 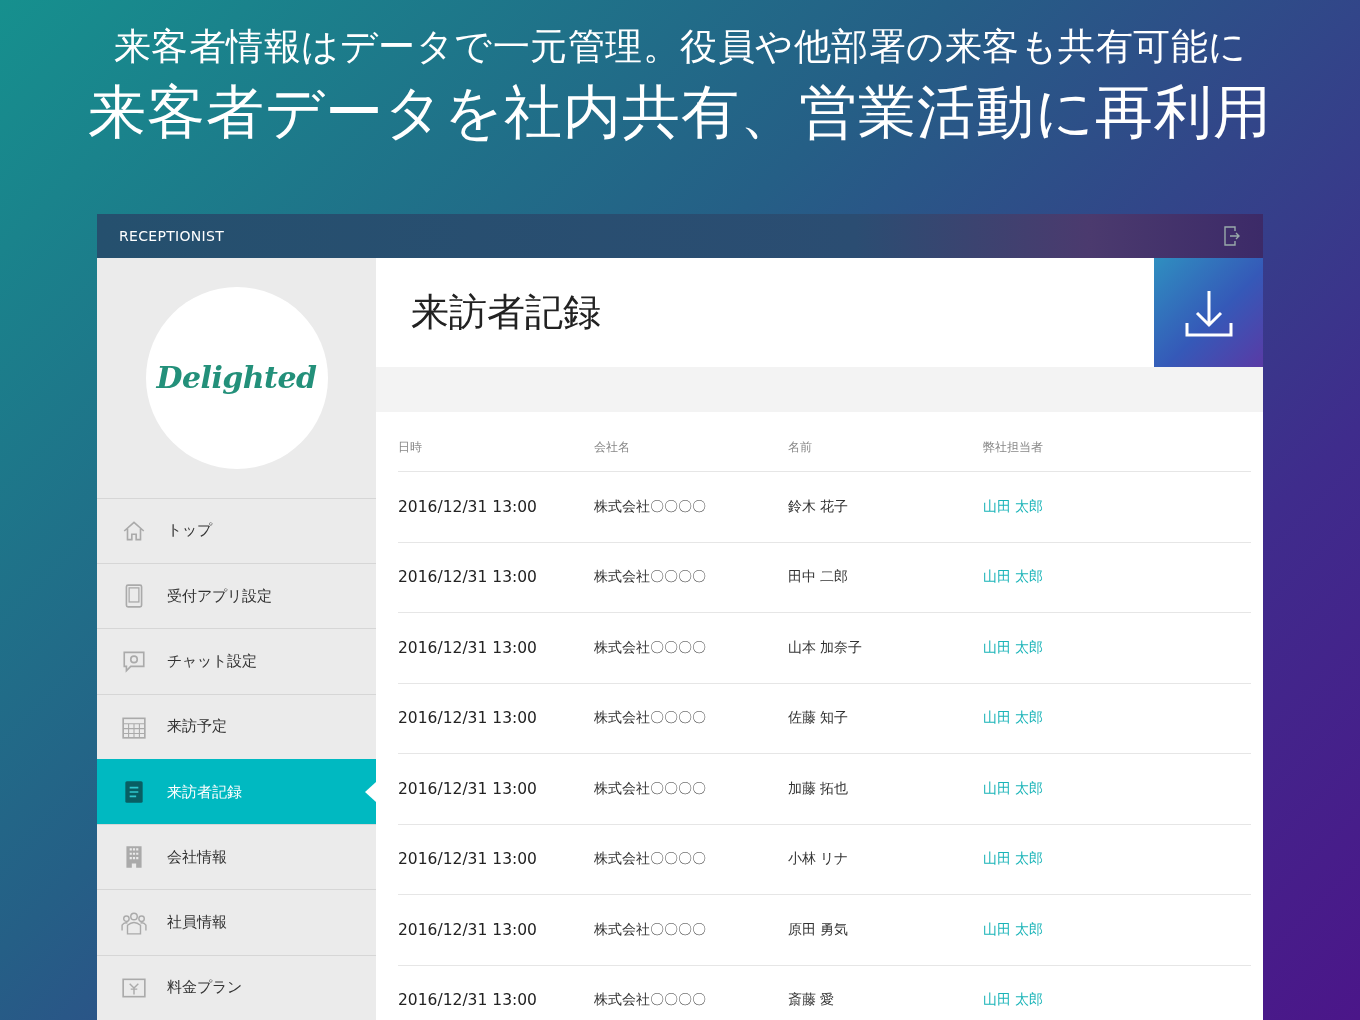 What do you see at coordinates (1232, 236) in the screenshot?
I see `logout-icon` at bounding box center [1232, 236].